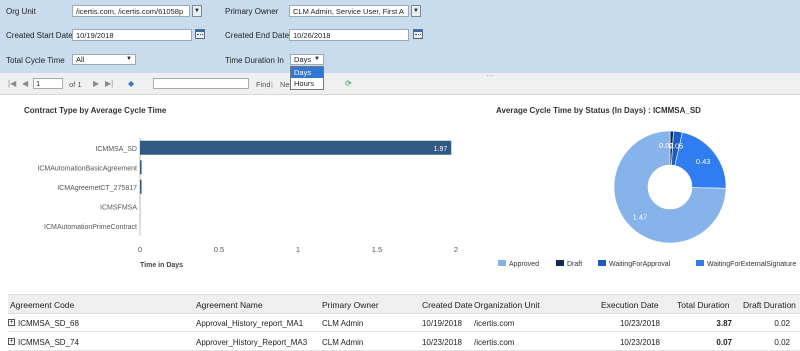 Image resolution: width=800 pixels, height=351 pixels. I want to click on find-link: Find, so click(263, 84).